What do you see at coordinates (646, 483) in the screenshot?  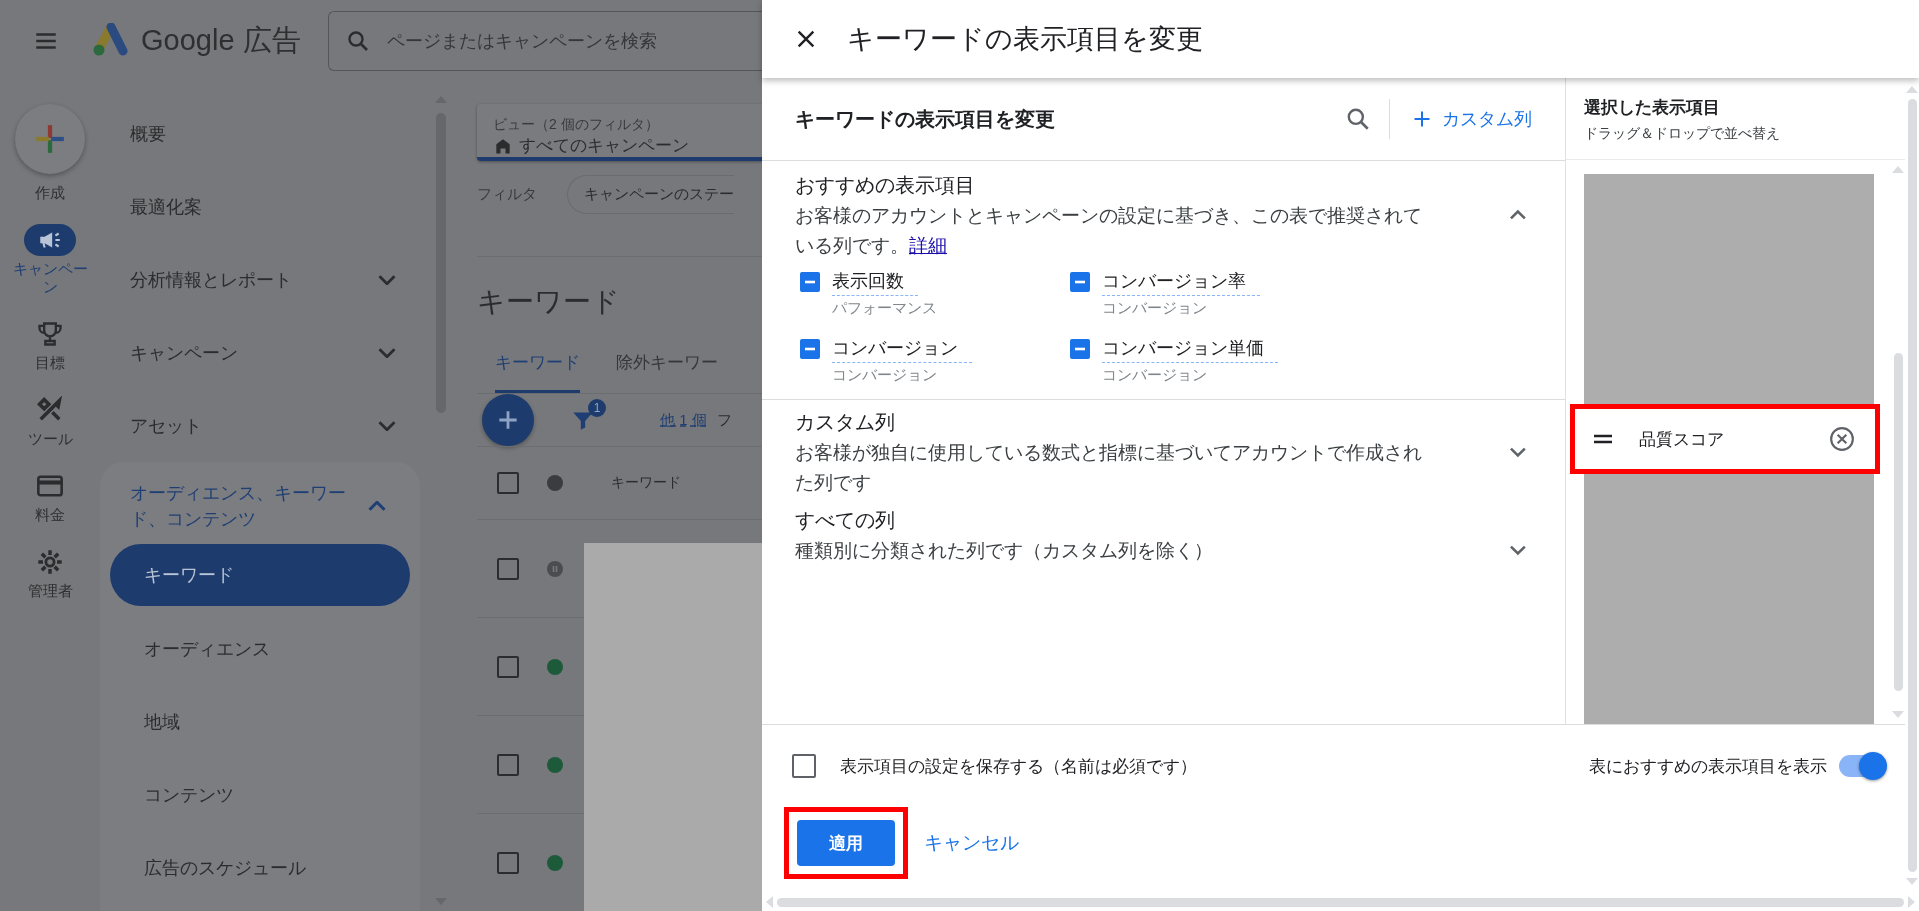 I see `column-header: キーワード` at bounding box center [646, 483].